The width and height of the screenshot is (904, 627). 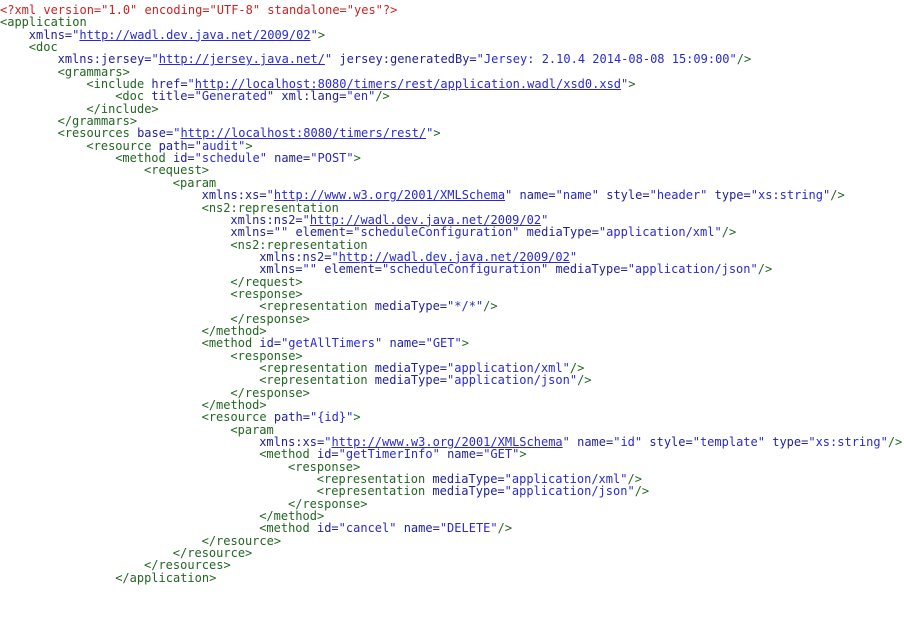 I want to click on xml-line: </application>, so click(x=452, y=578).